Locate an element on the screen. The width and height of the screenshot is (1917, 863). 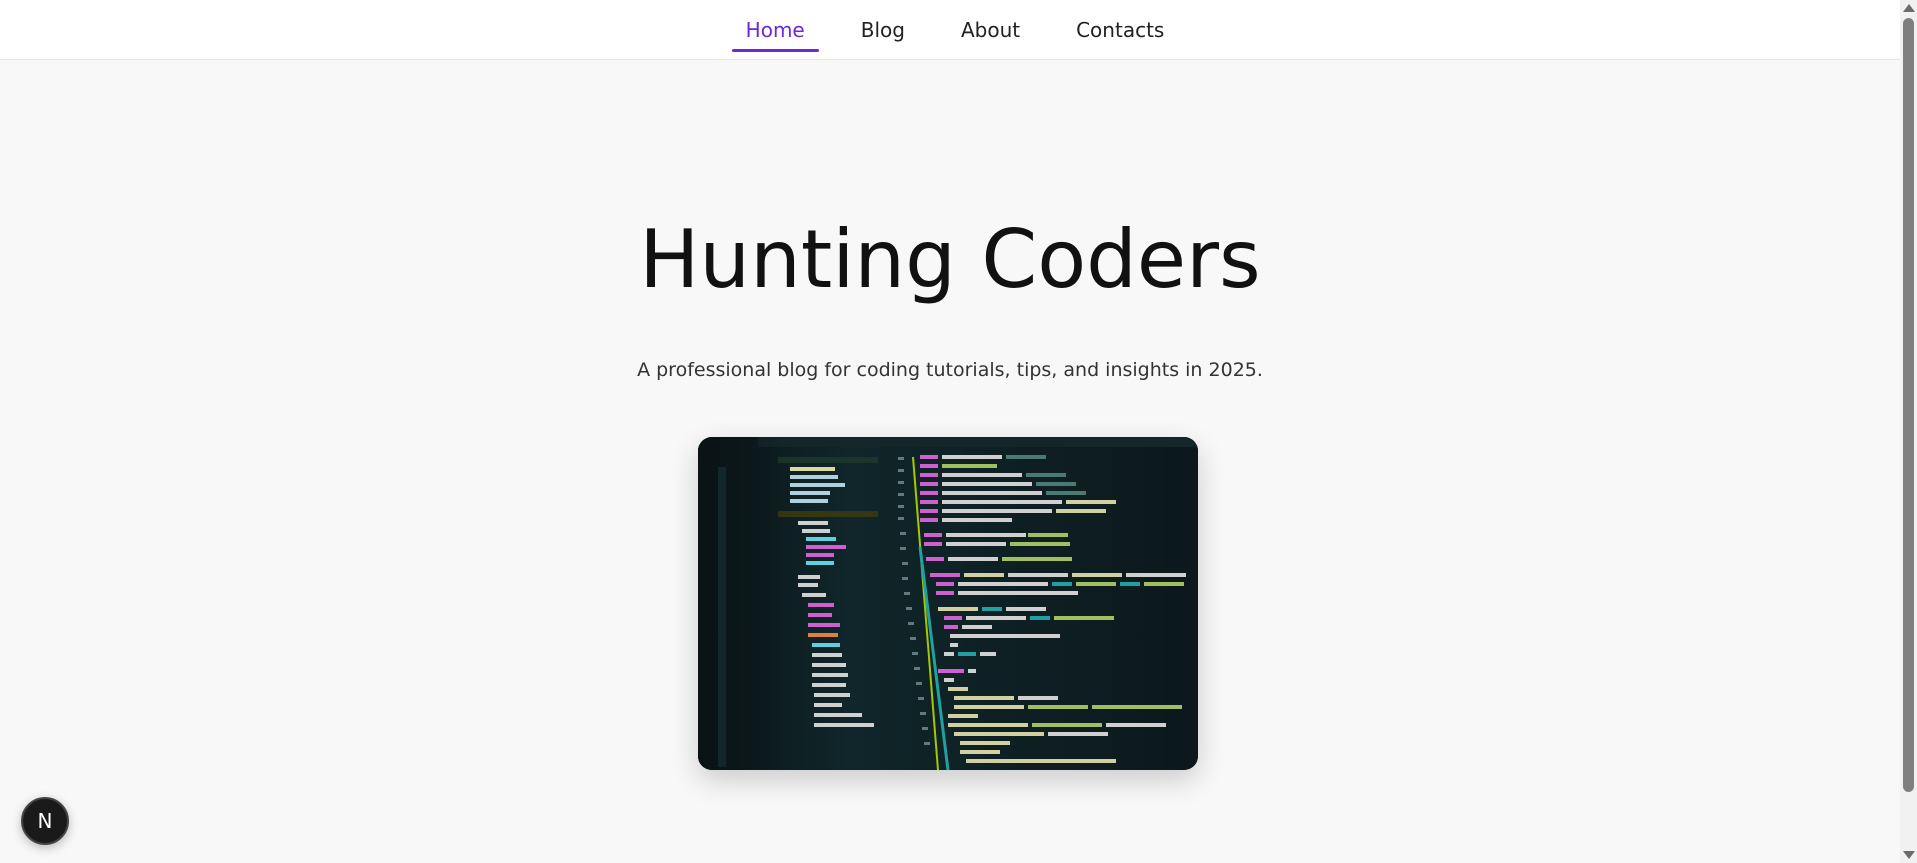
nav-link-contacts: Contacts is located at coordinates (1120, 34).